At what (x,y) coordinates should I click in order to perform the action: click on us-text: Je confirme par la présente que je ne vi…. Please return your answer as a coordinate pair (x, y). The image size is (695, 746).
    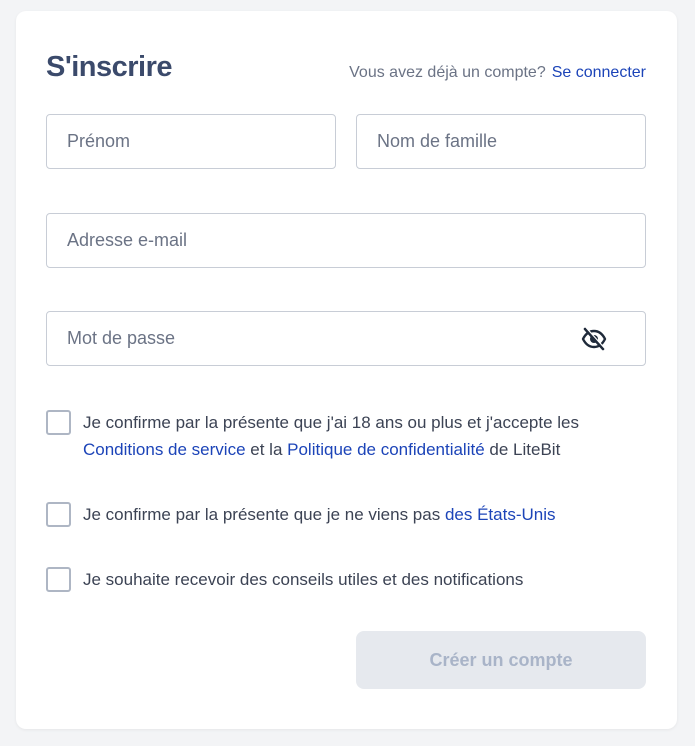
    Looking at the image, I should click on (319, 514).